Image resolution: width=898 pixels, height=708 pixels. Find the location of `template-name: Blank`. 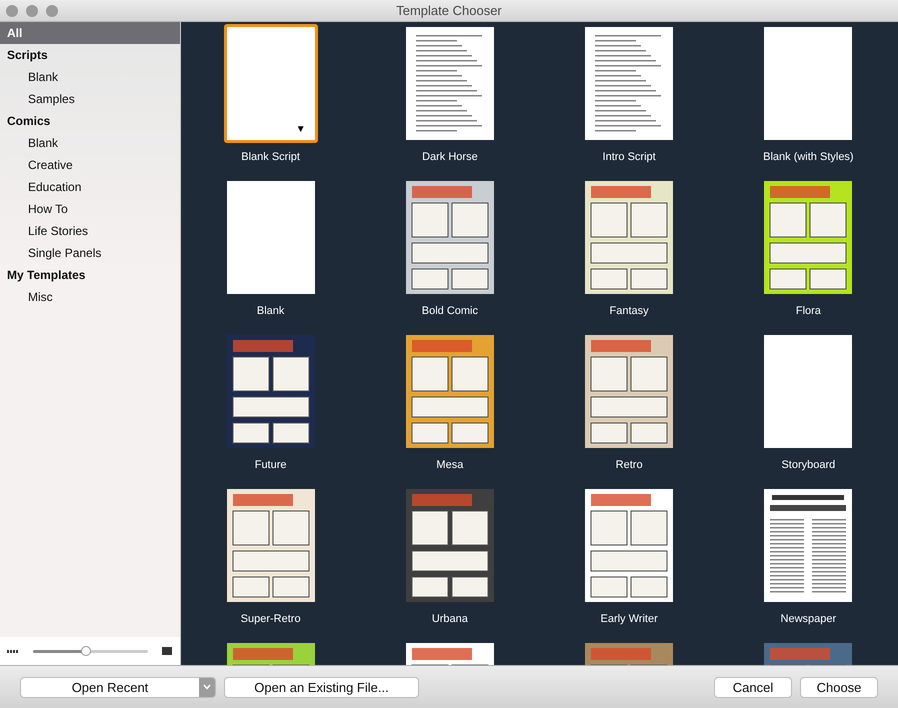

template-name: Blank is located at coordinates (270, 311).